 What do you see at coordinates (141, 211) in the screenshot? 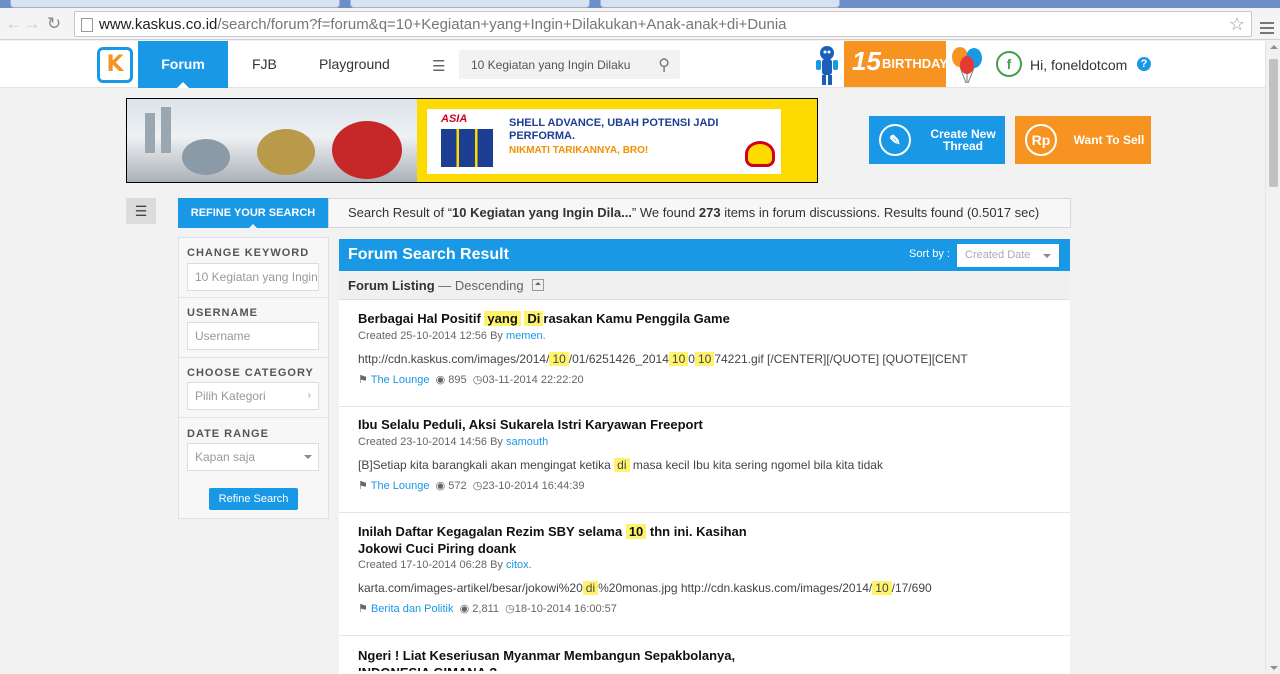
I see `sidebar-toggle-icon: ☰` at bounding box center [141, 211].